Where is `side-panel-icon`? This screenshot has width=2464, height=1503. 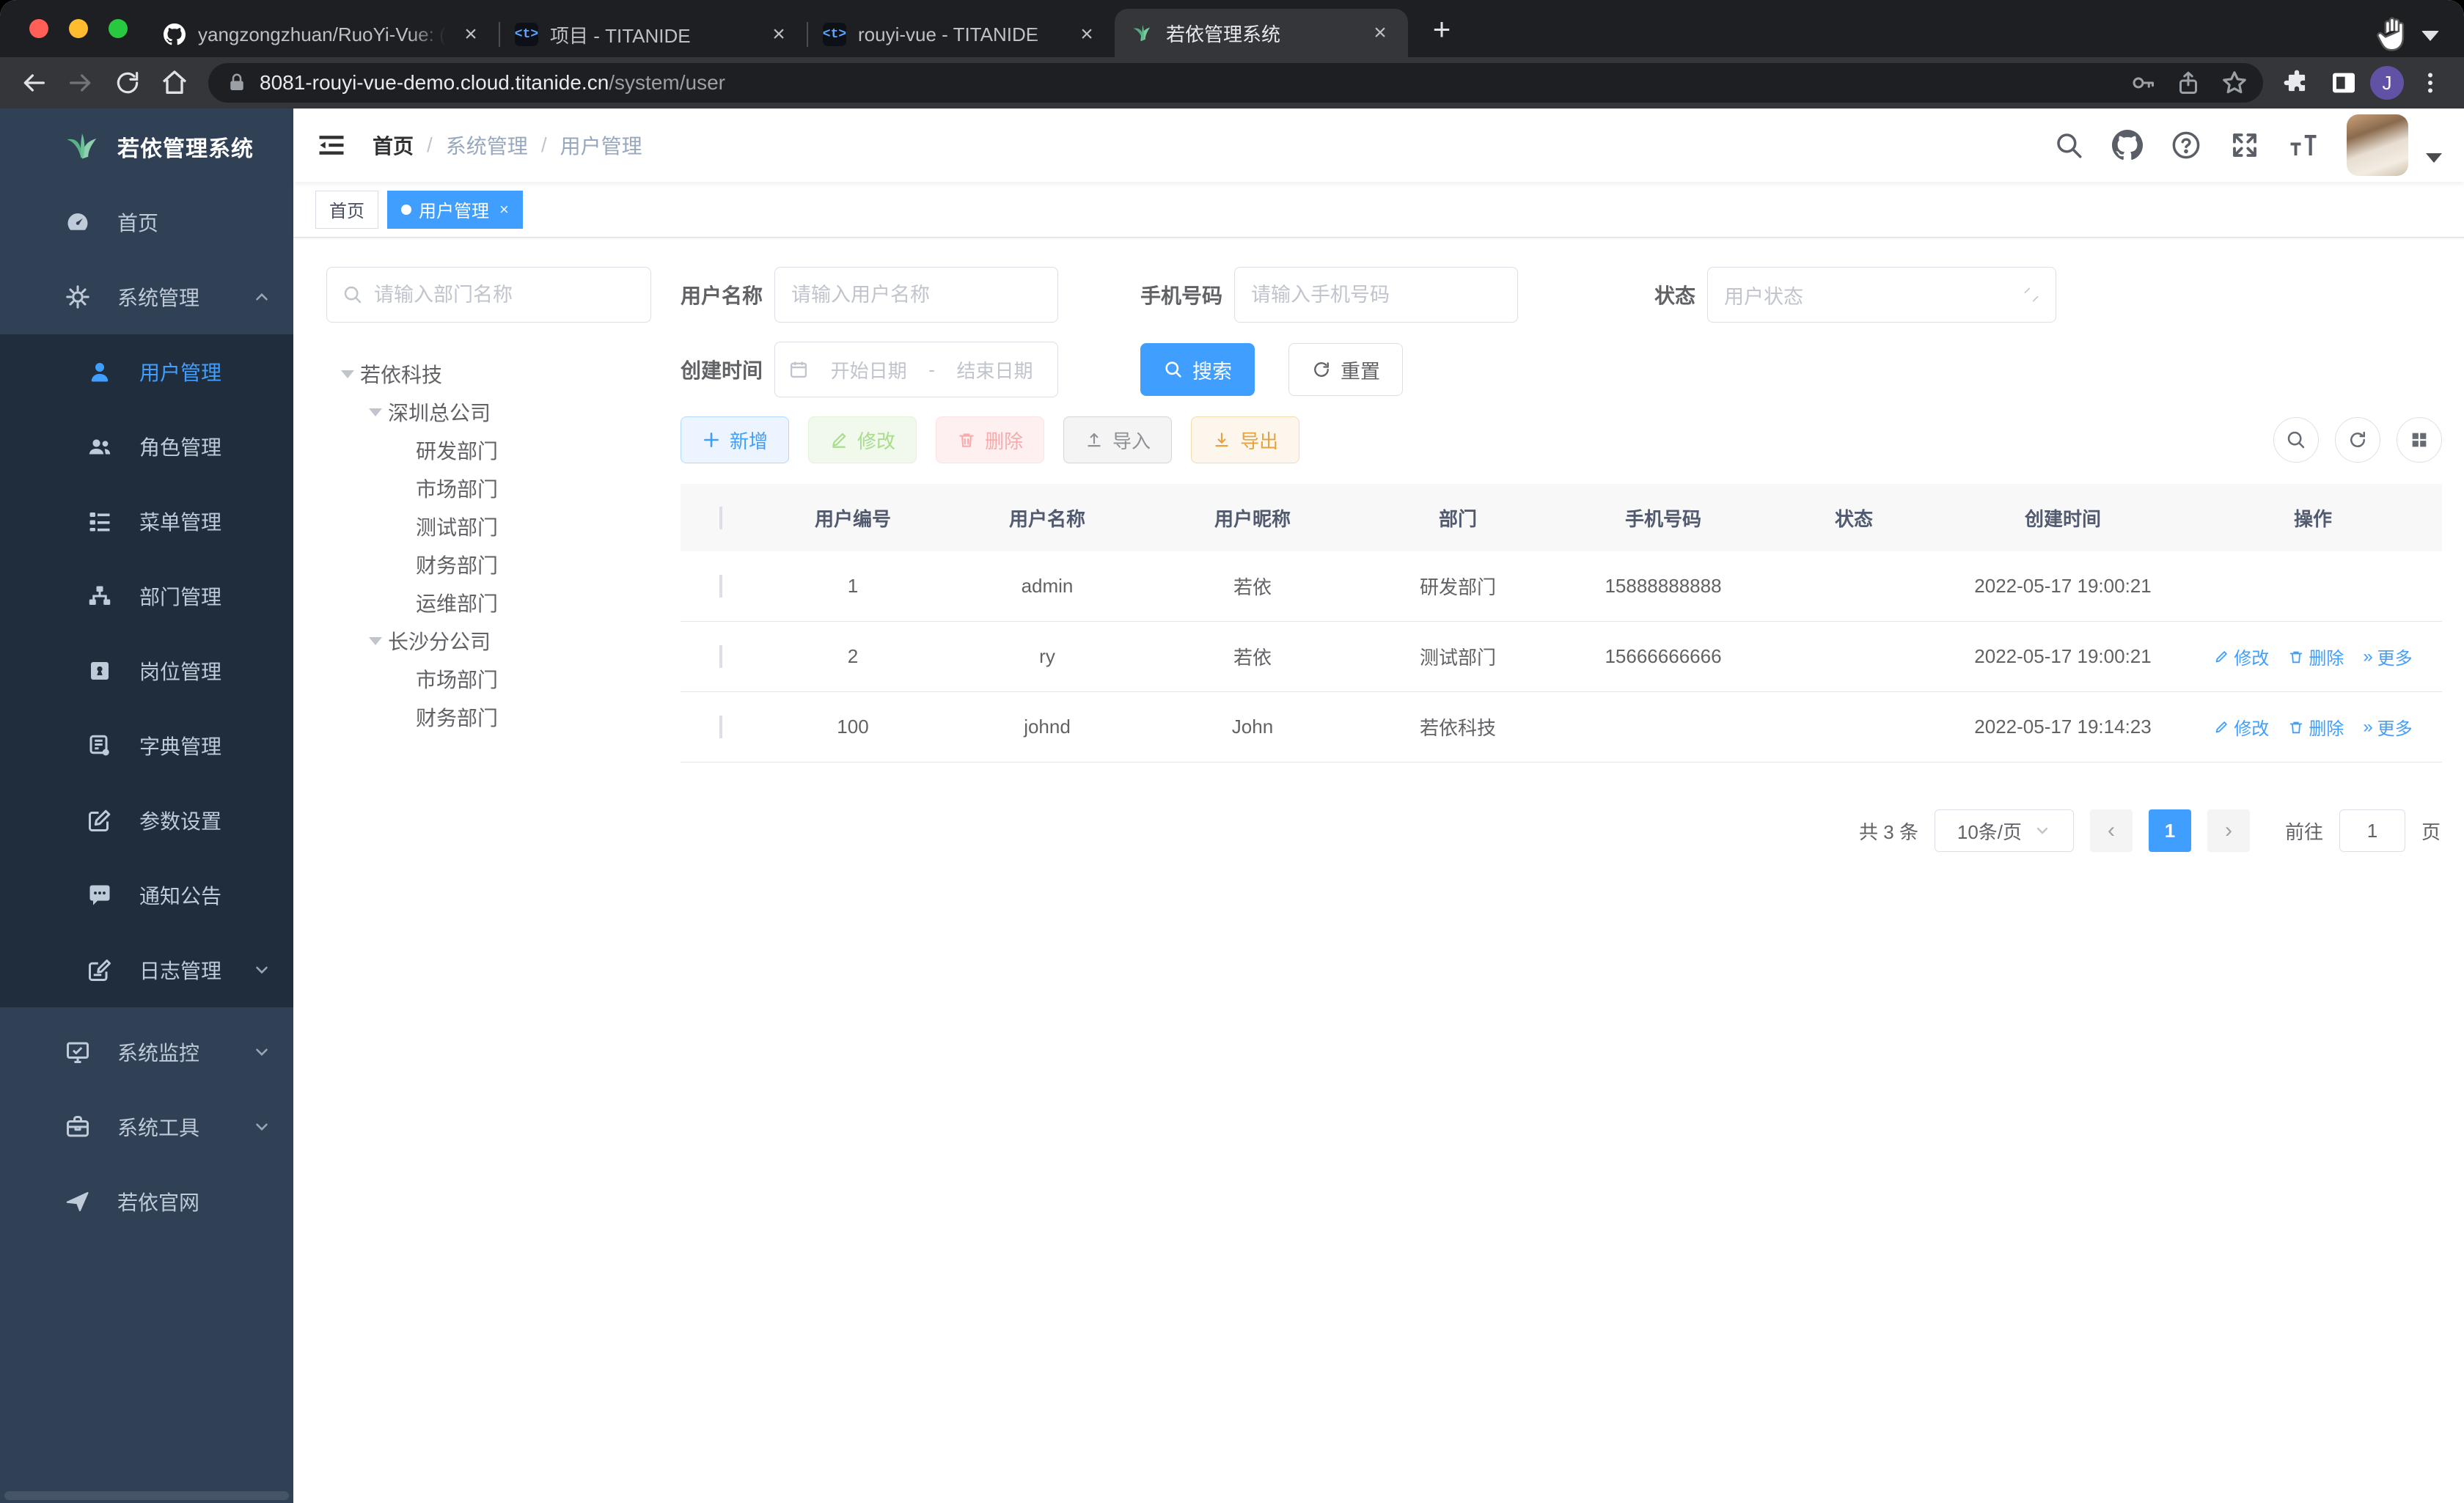
side-panel-icon is located at coordinates (2343, 82).